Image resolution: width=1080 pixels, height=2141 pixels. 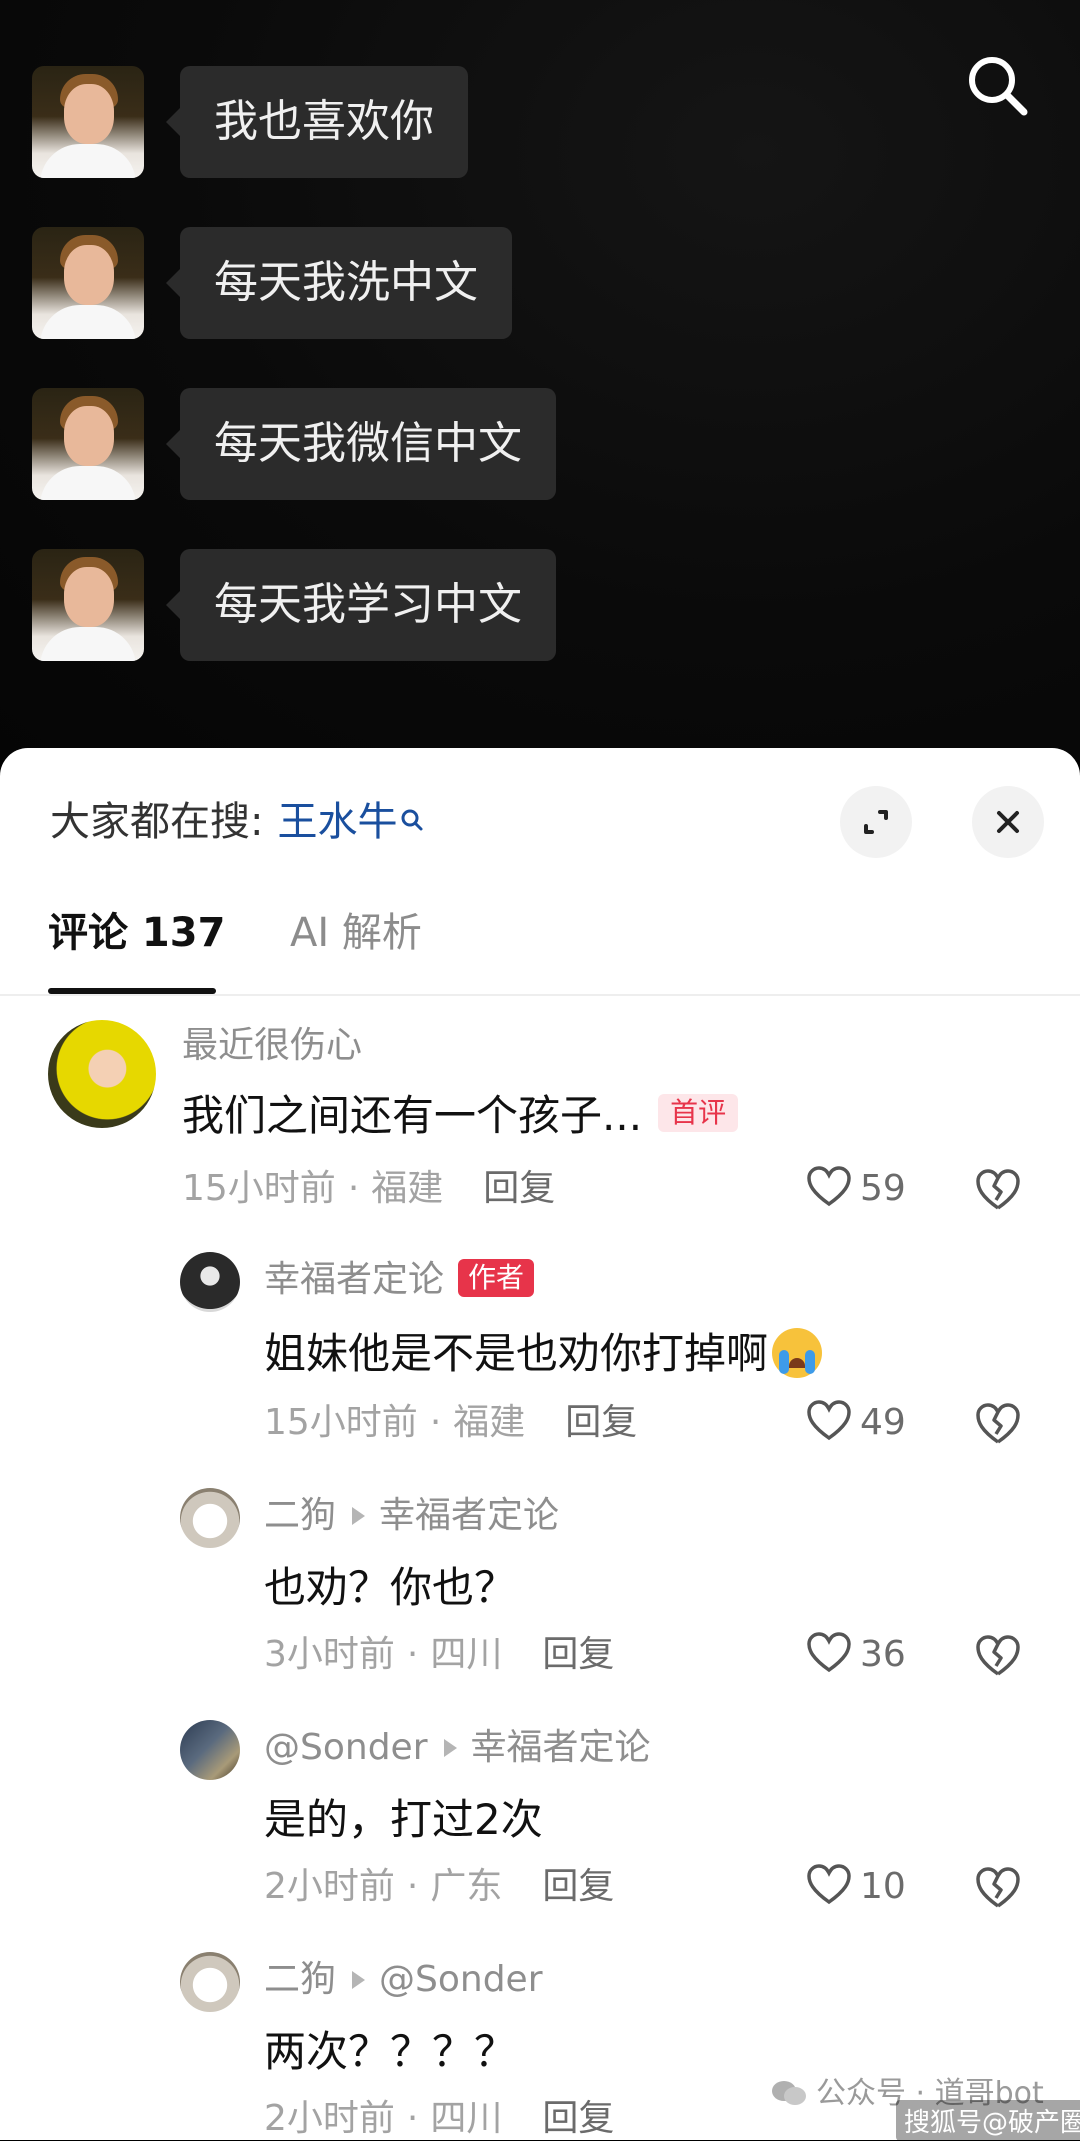 I want to click on comment-time: 3小时前, so click(x=329, y=1654).